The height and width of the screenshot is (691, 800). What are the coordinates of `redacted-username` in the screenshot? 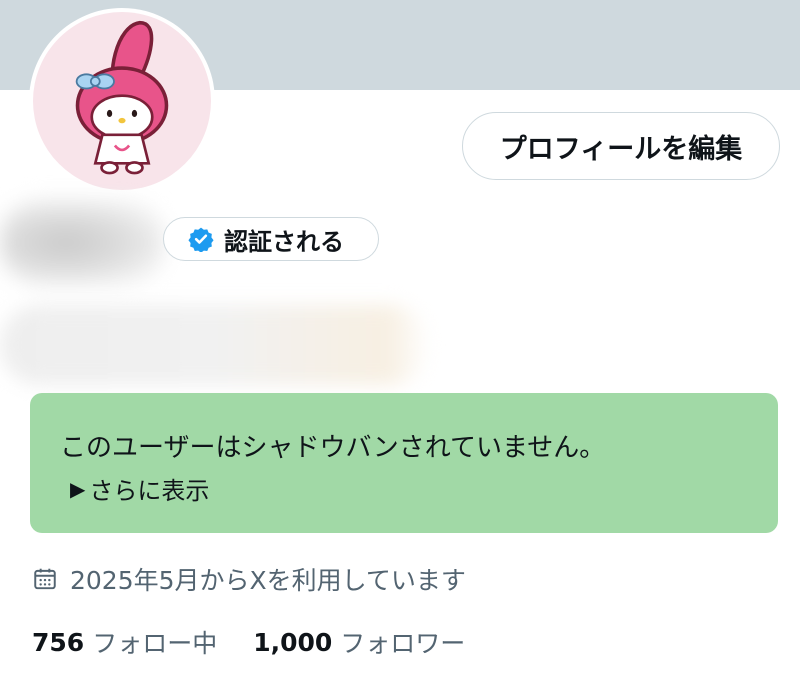 It's located at (215, 345).